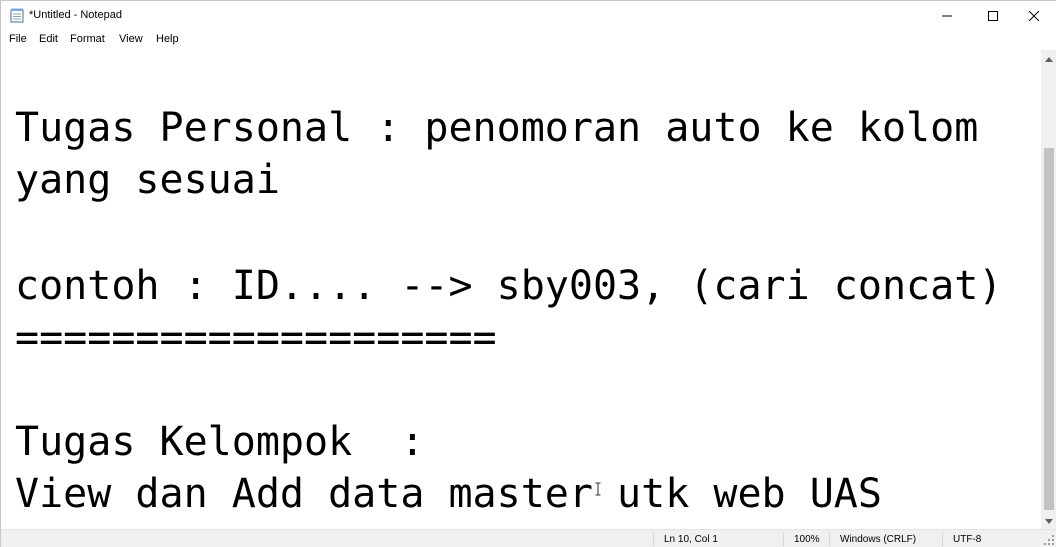 This screenshot has height=547, width=1056. Describe the element at coordinates (256, 338) in the screenshot. I see `editor-line: ====================` at that location.